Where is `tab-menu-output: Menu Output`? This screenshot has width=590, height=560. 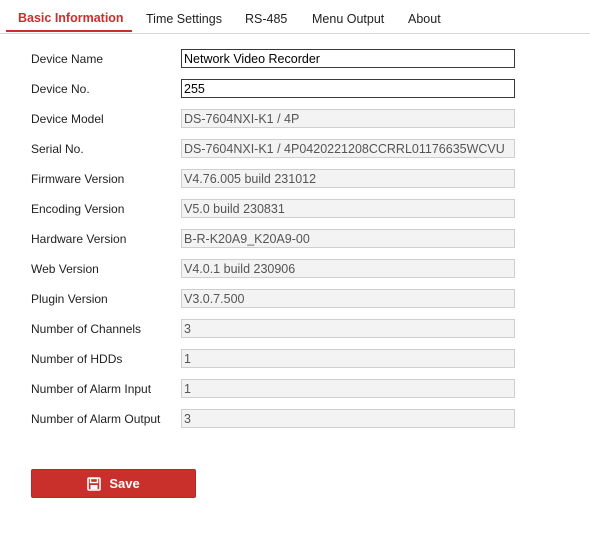 tab-menu-output: Menu Output is located at coordinates (348, 16).